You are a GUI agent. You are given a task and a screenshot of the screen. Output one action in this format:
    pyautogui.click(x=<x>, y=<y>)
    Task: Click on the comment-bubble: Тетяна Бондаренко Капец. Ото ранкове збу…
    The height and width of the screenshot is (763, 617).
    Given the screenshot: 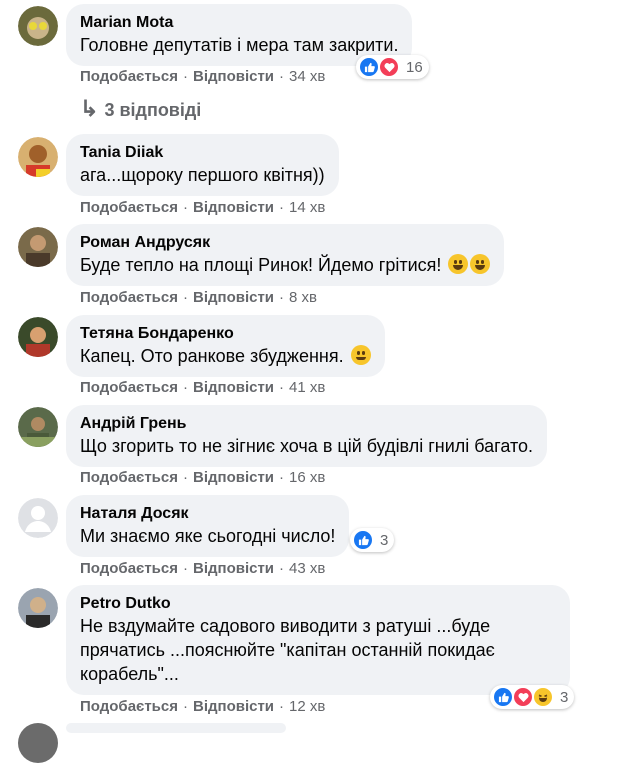 What is the action you would take?
    pyautogui.click(x=225, y=346)
    